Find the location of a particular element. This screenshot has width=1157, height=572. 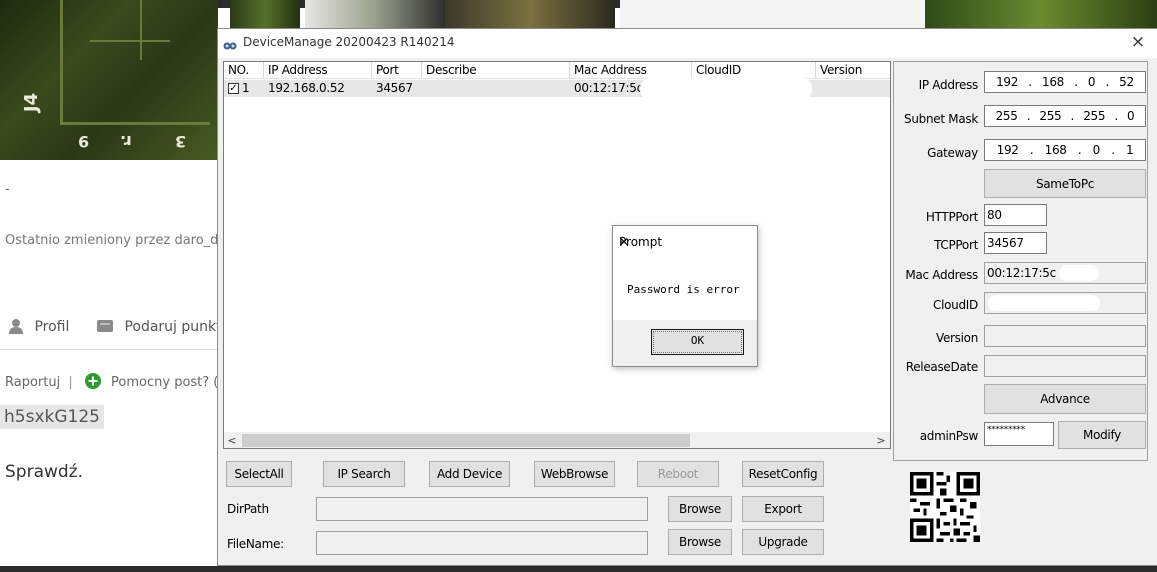

background-bottom-bar is located at coordinates (578, 569).